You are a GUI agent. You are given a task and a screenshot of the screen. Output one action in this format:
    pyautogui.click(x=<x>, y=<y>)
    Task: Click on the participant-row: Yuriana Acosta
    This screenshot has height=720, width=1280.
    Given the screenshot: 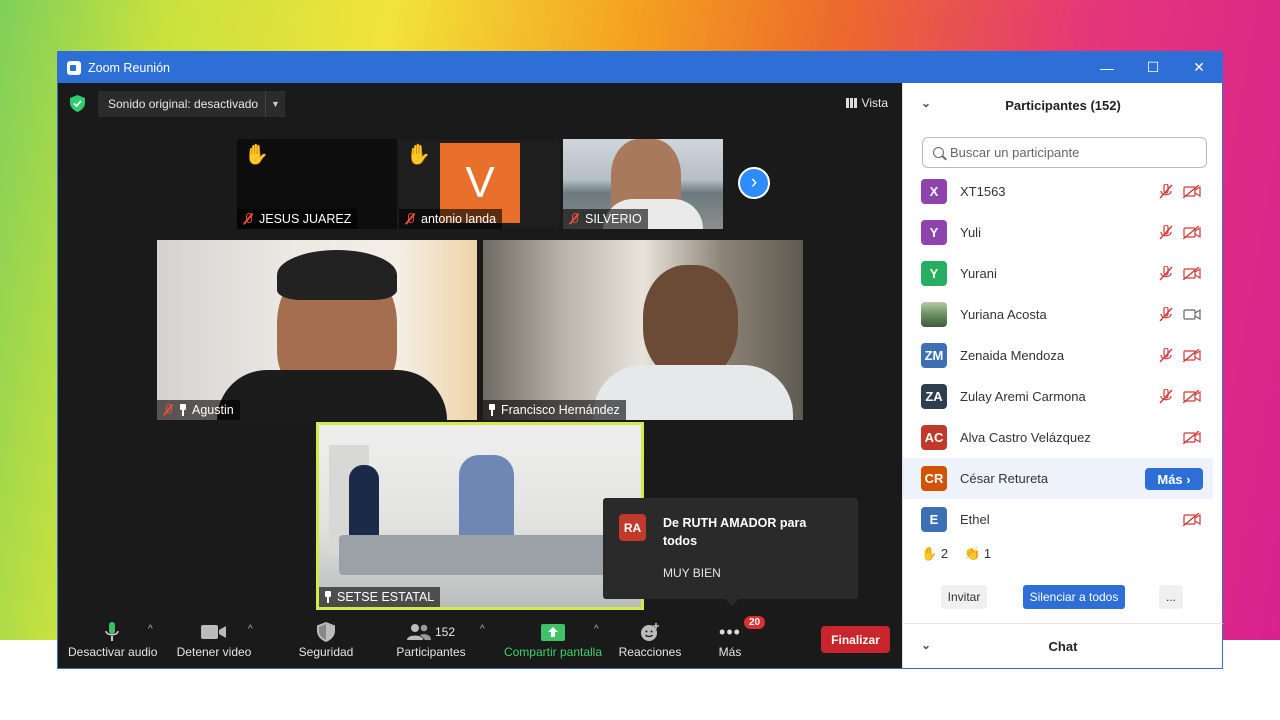 What is the action you would take?
    pyautogui.click(x=1058, y=314)
    